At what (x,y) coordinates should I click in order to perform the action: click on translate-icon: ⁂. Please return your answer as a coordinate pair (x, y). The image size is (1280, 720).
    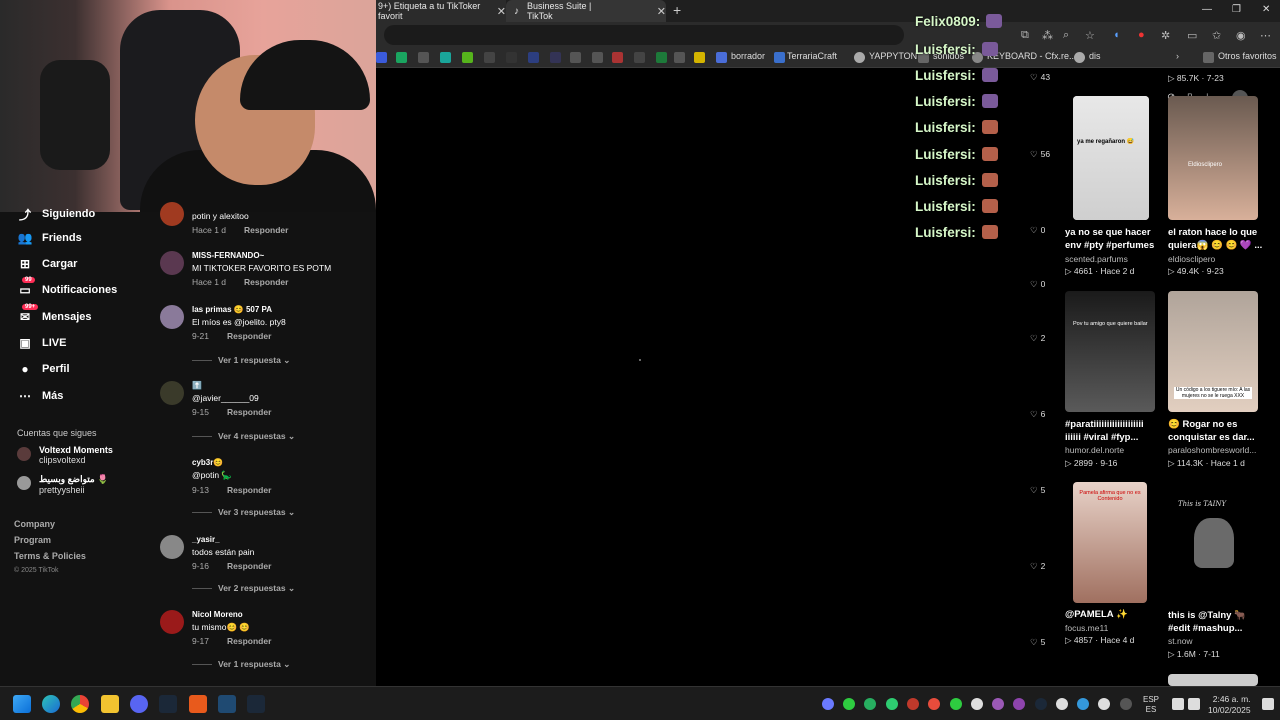
    Looking at the image, I should click on (1047, 35).